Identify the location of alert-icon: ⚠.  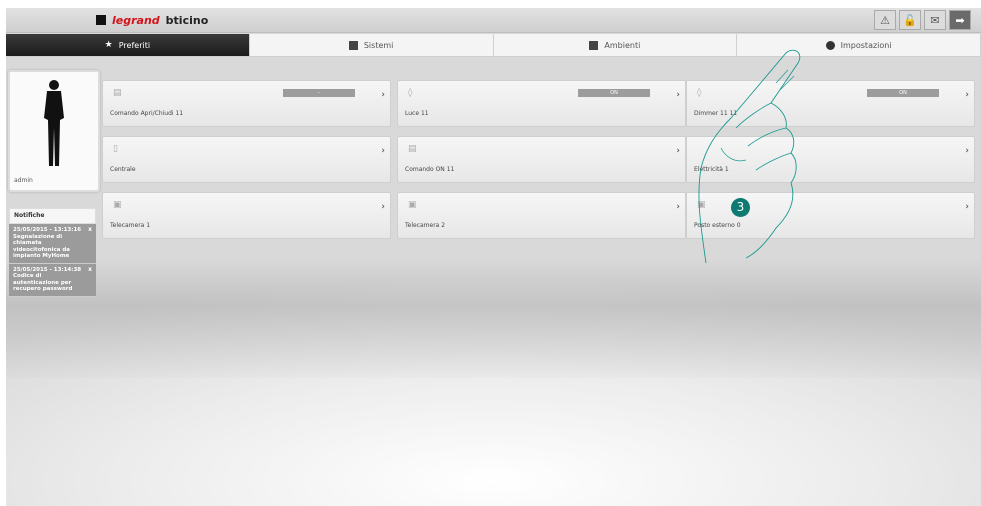
(885, 20).